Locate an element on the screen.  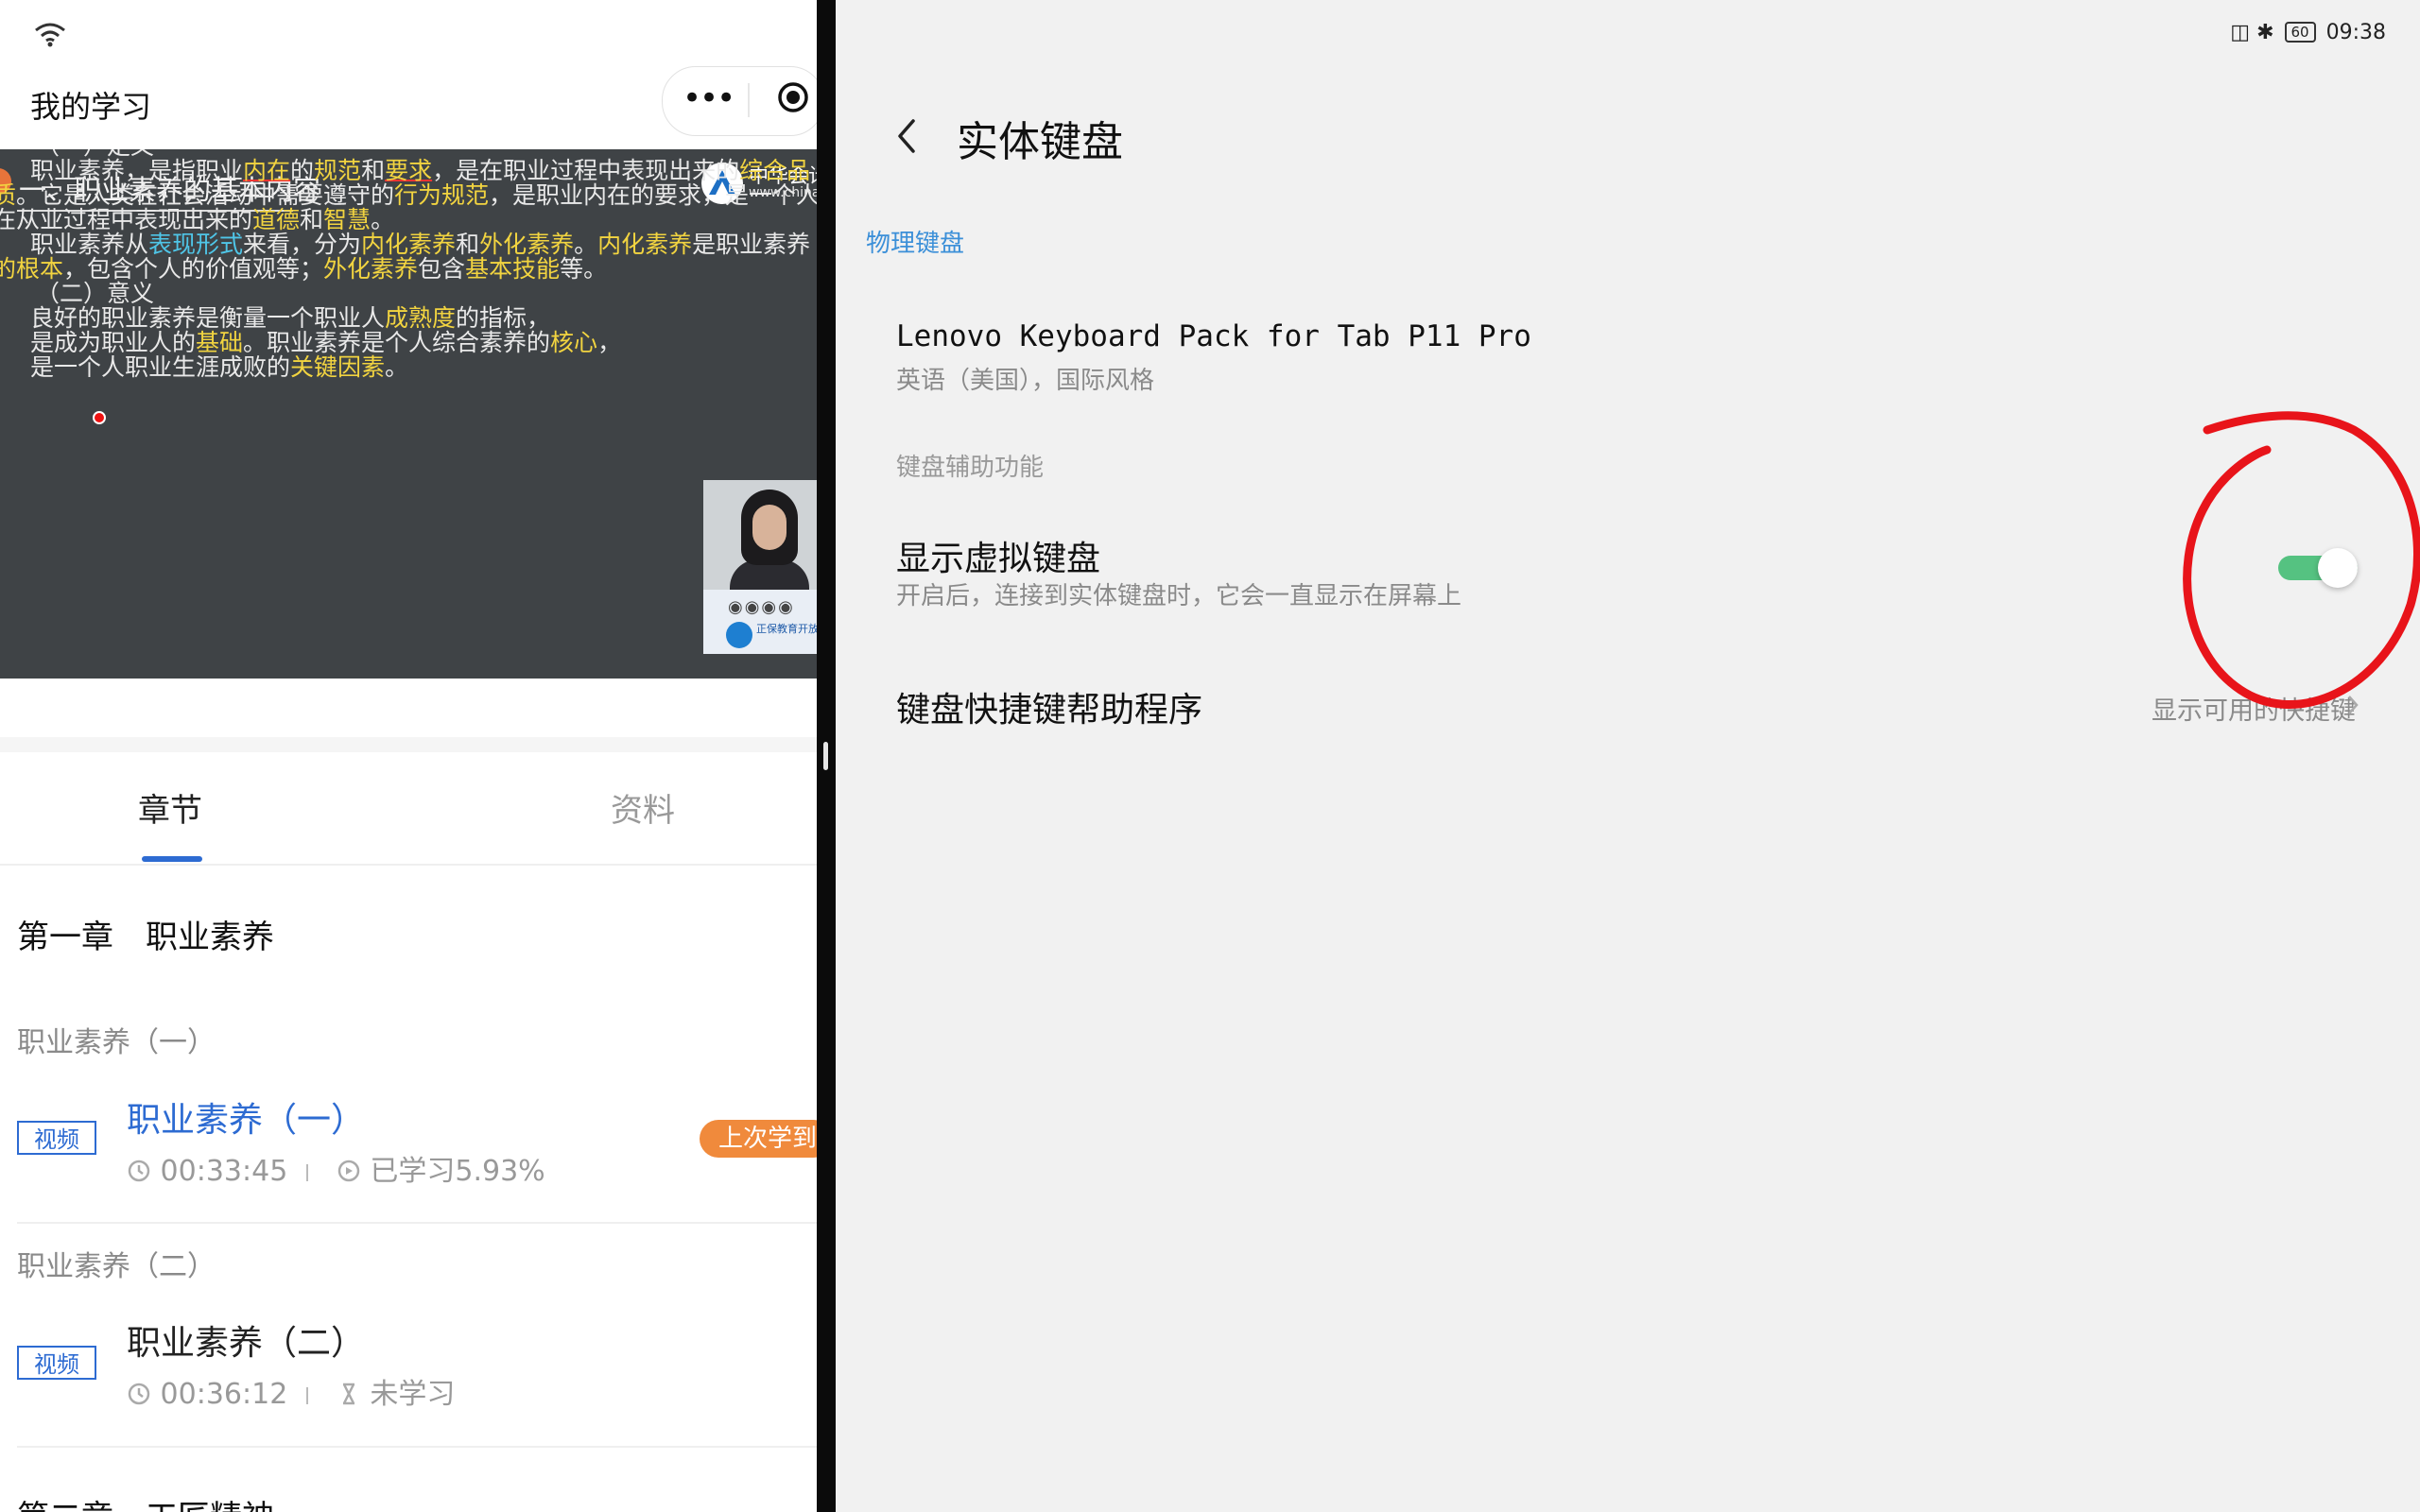
lesson-duration: 00:36:12 is located at coordinates (224, 1394).